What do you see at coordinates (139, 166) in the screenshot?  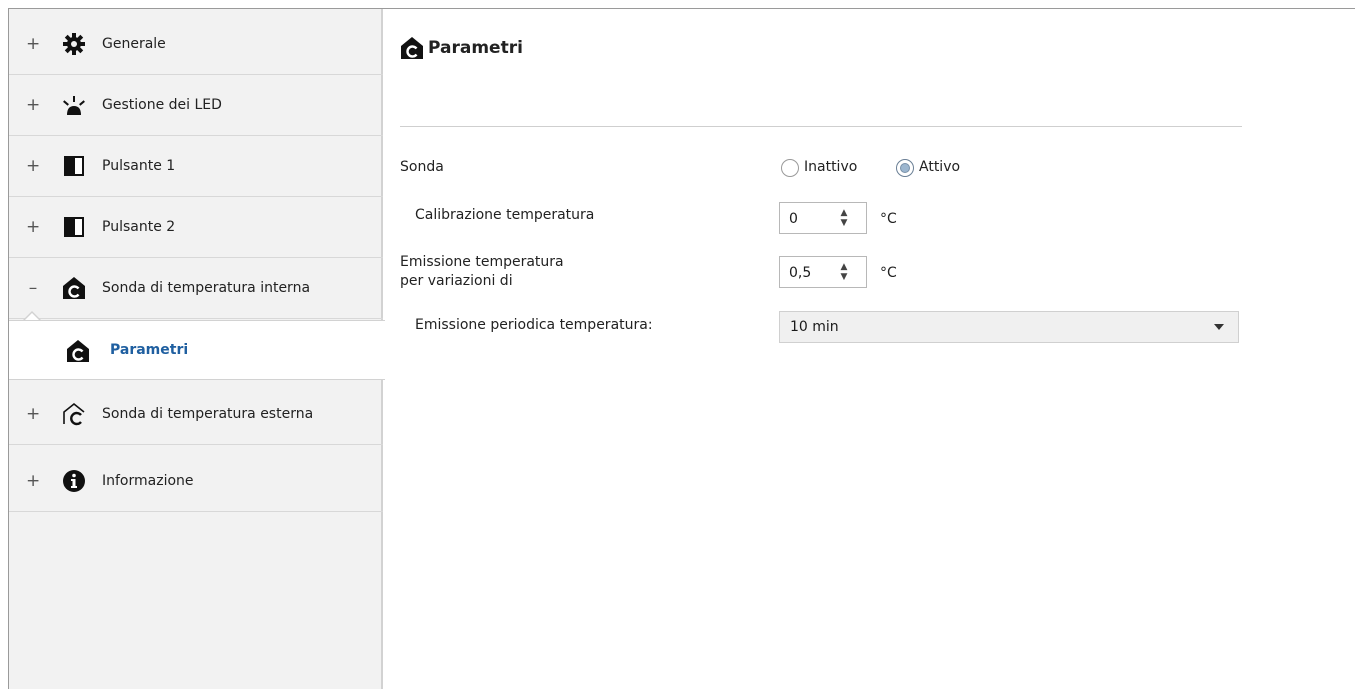 I see `sidebar-item-label: Pulsante 1` at bounding box center [139, 166].